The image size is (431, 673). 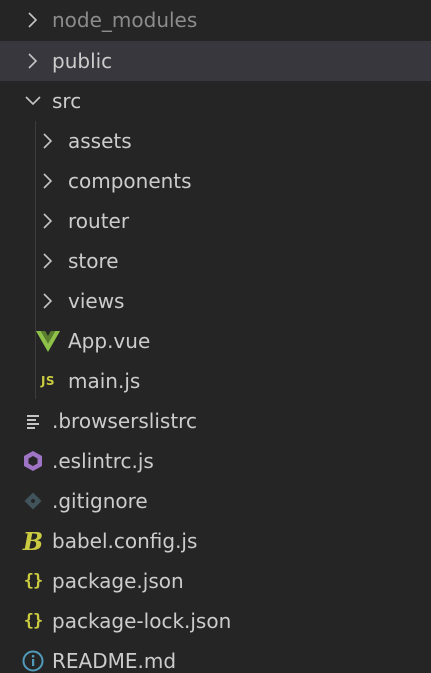 What do you see at coordinates (215, 341) in the screenshot?
I see `file-app-vue: App.vue` at bounding box center [215, 341].